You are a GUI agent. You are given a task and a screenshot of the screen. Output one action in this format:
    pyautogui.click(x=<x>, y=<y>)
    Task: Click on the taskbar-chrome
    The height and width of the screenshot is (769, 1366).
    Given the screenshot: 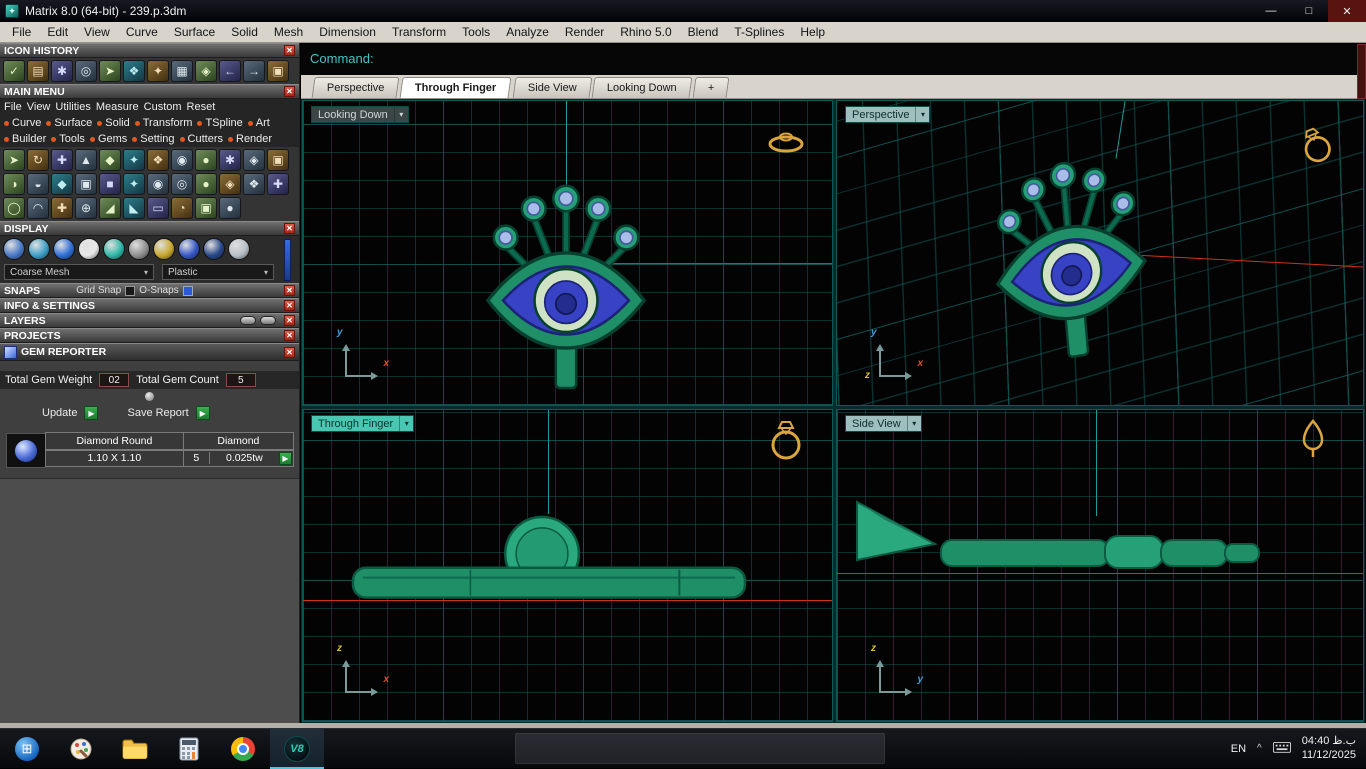 What is the action you would take?
    pyautogui.click(x=243, y=749)
    